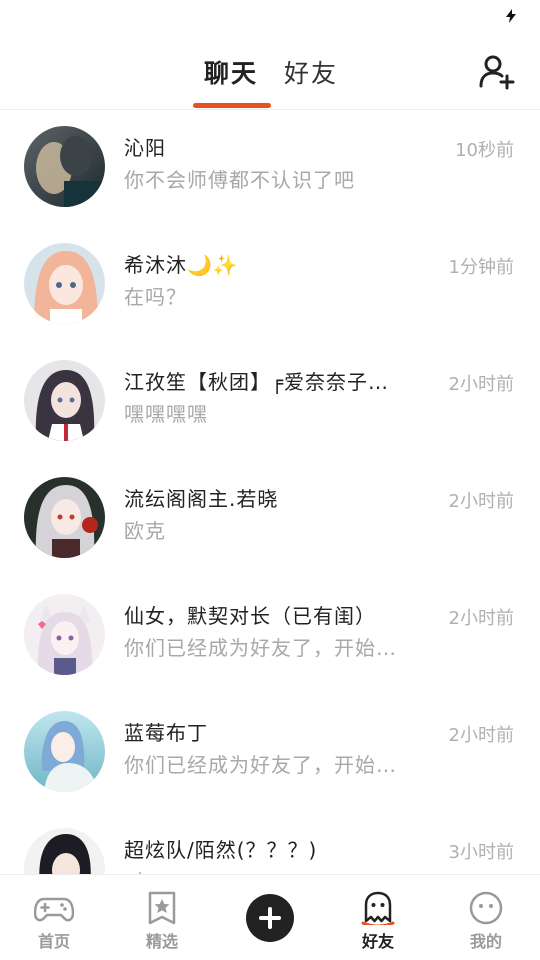 This screenshot has width=540, height=960. What do you see at coordinates (270, 285) in the screenshot?
I see `conversation-row: 希沐沐🌙✨ 在吗？ 1分钟前` at bounding box center [270, 285].